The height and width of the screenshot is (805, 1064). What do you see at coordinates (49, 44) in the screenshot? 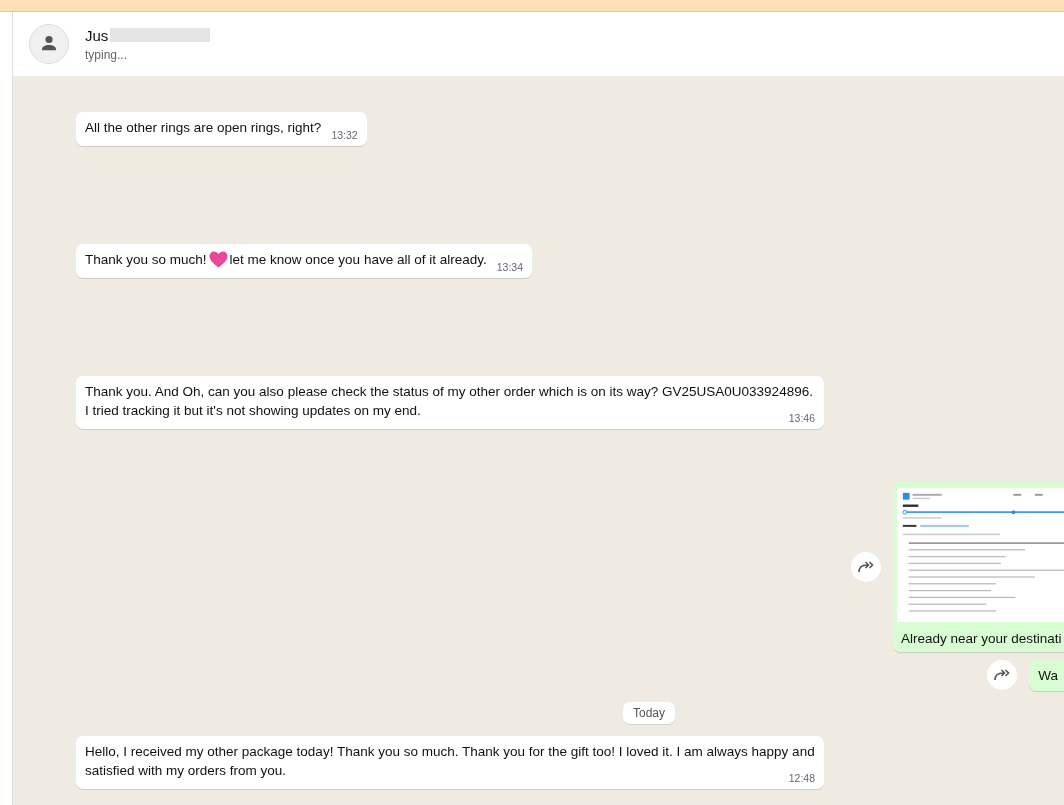
I see `avatar-icon` at bounding box center [49, 44].